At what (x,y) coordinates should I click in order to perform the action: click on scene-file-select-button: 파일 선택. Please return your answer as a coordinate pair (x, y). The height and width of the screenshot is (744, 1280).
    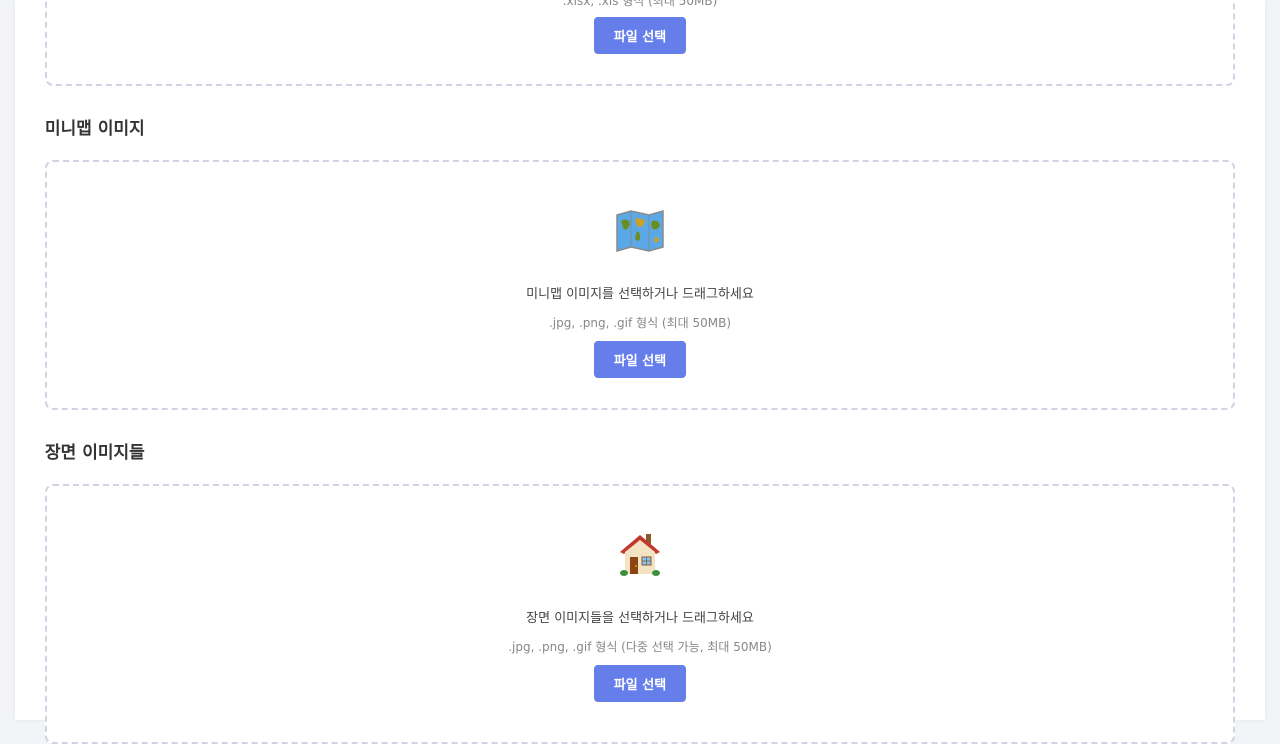
    Looking at the image, I should click on (640, 683).